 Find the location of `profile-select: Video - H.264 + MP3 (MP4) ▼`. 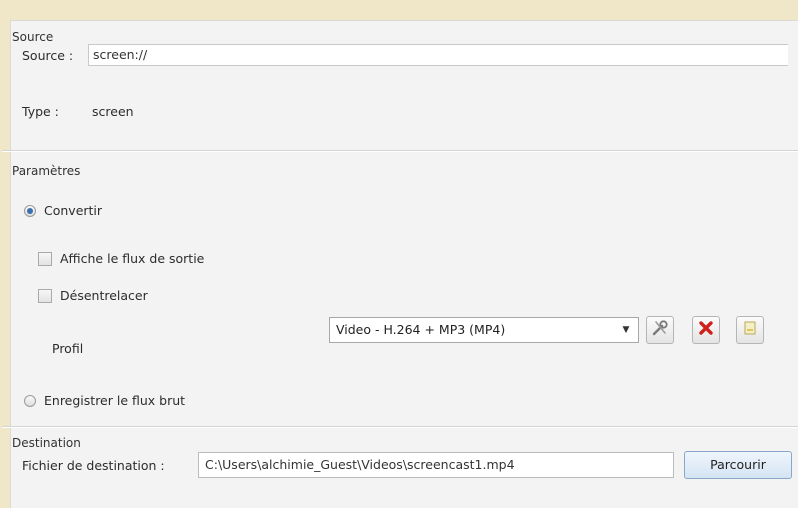

profile-select: Video - H.264 + MP3 (MP4) ▼ is located at coordinates (484, 330).